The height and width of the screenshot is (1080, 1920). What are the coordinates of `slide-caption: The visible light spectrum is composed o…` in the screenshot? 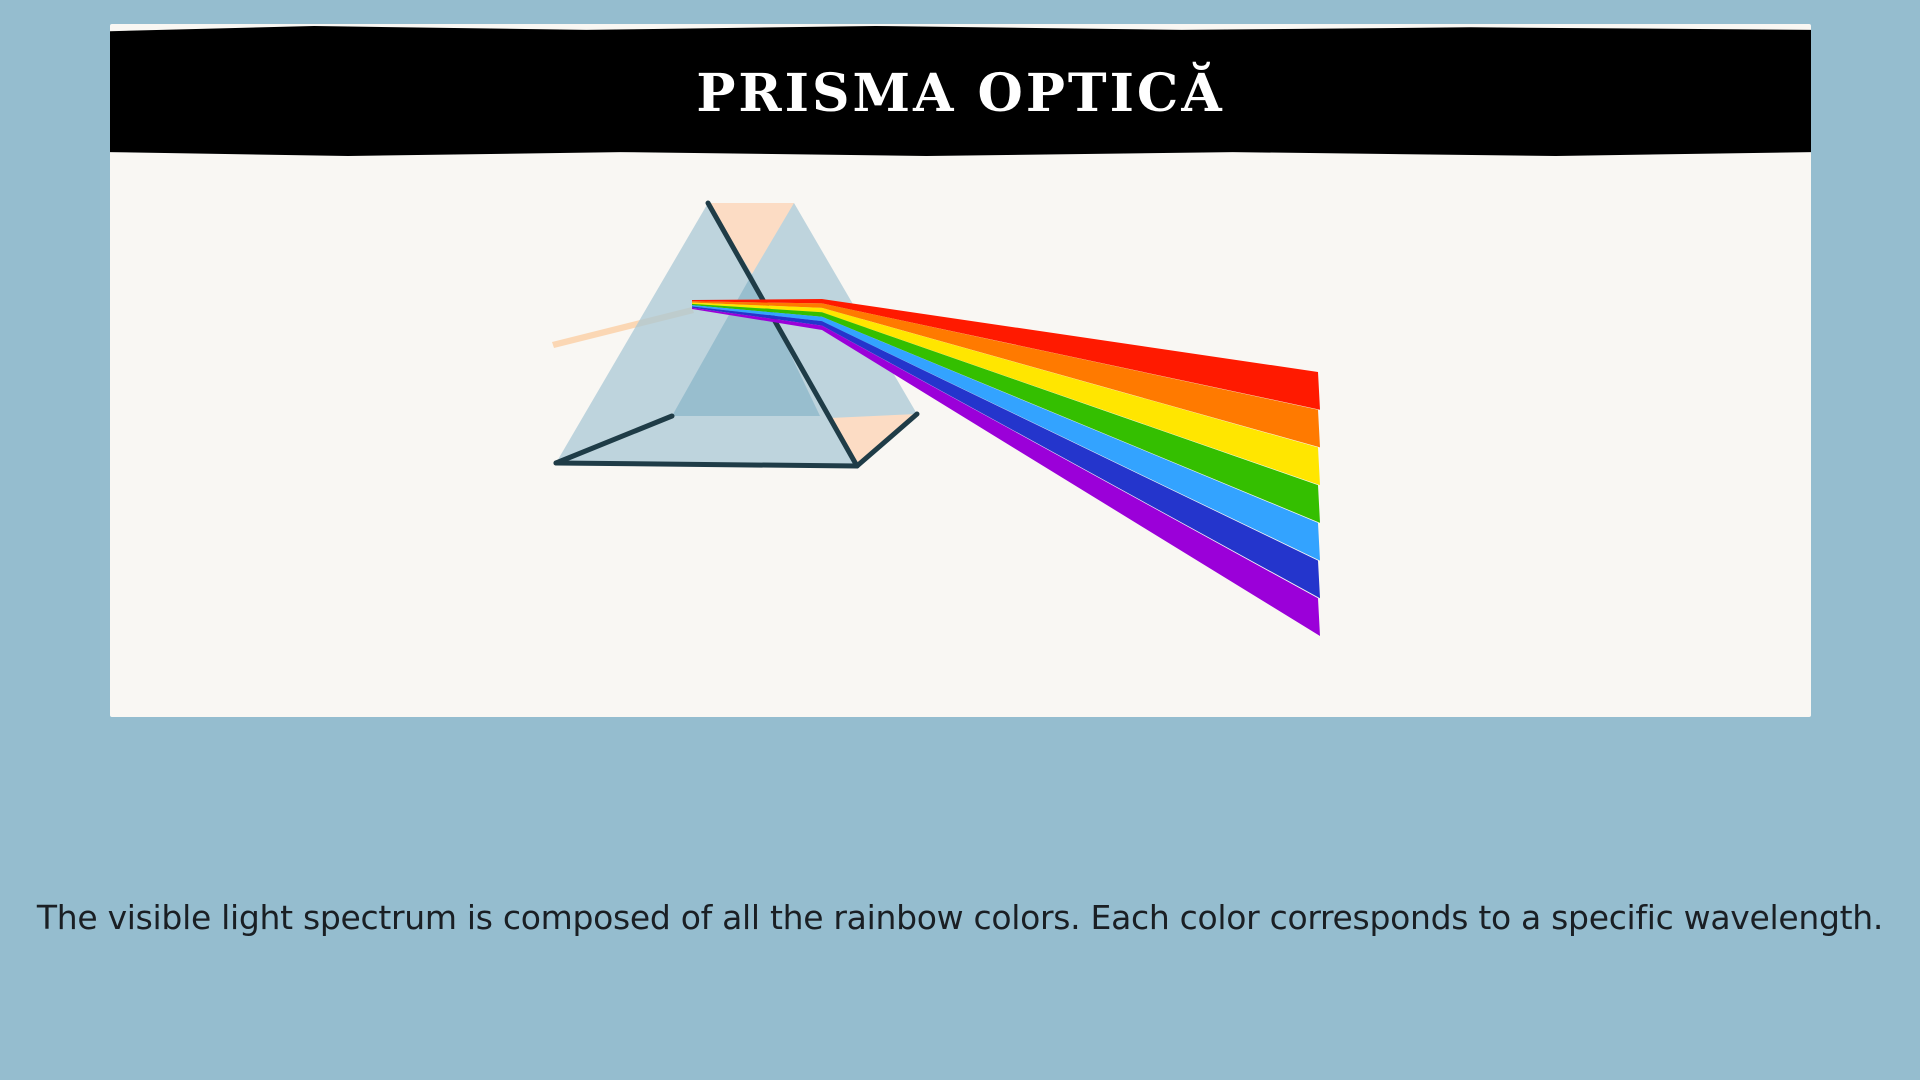 It's located at (960, 917).